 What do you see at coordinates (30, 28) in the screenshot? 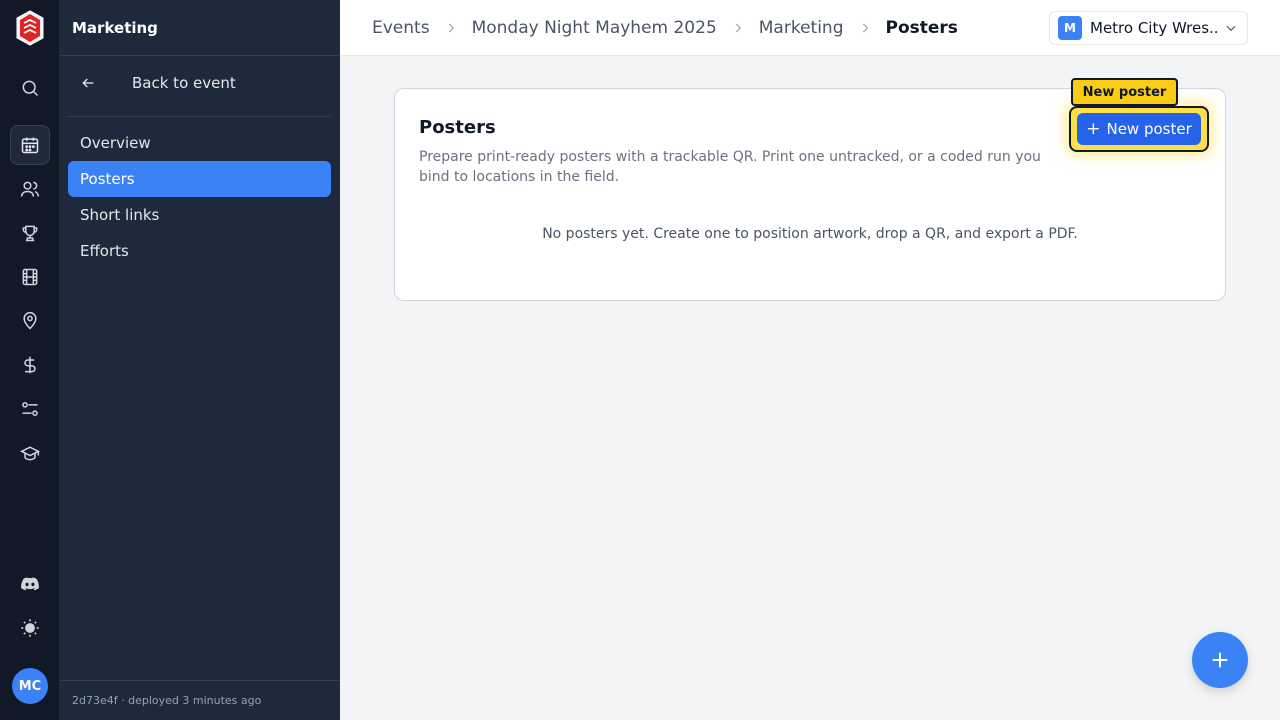
I see `app-logo` at bounding box center [30, 28].